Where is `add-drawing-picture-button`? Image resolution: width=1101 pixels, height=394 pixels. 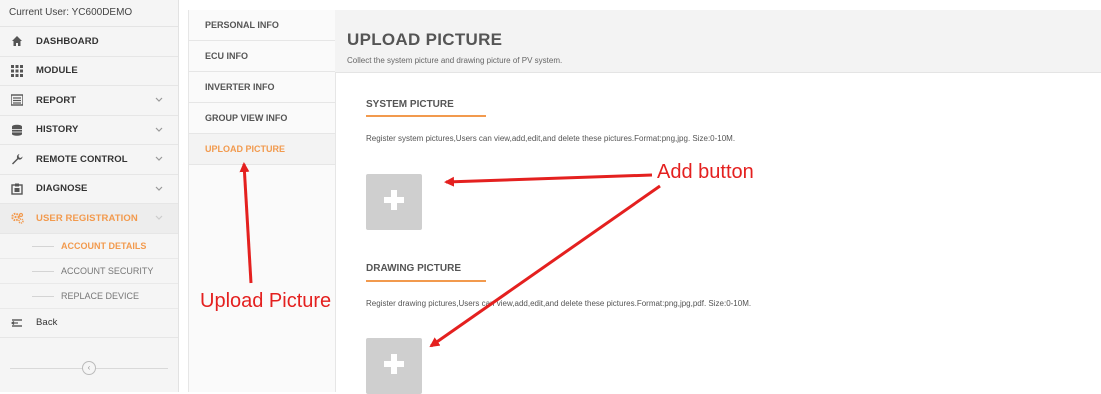
add-drawing-picture-button is located at coordinates (394, 366).